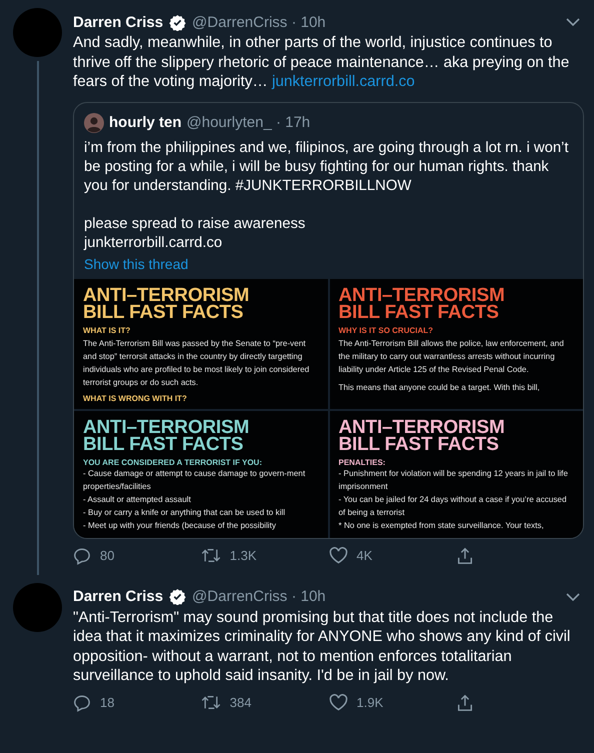 The width and height of the screenshot is (594, 753). Describe the element at coordinates (343, 81) in the screenshot. I see `link: junkterrorbill.carrd.co` at that location.